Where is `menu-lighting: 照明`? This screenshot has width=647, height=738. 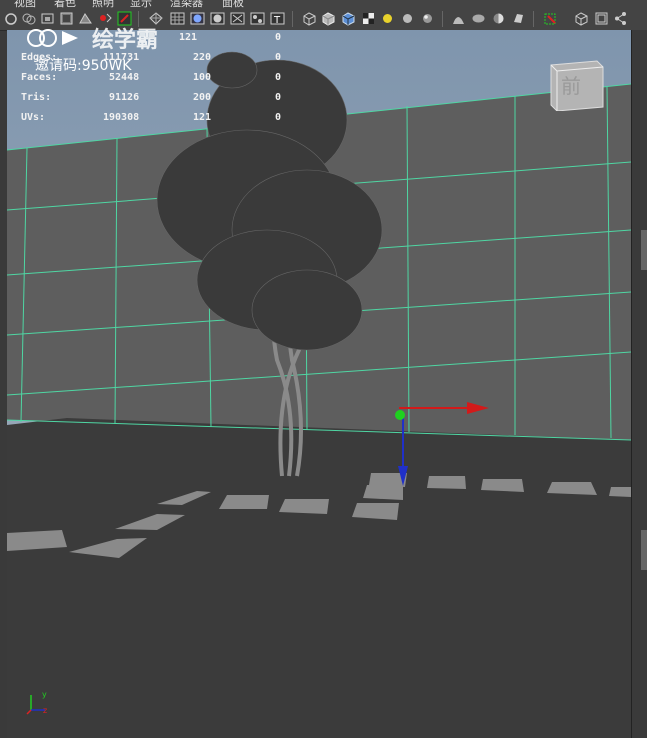 menu-lighting: 照明 is located at coordinates (103, 4).